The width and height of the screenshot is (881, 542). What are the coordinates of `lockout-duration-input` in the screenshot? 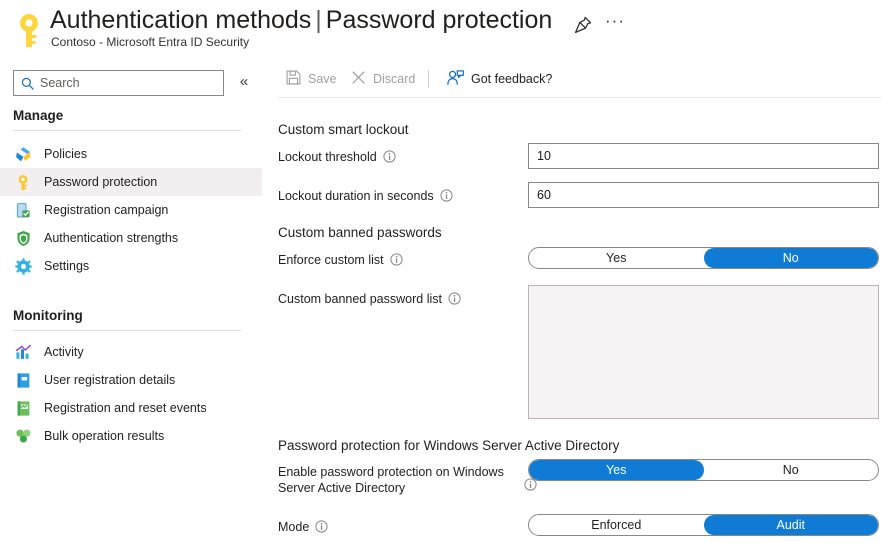 It's located at (703, 195).